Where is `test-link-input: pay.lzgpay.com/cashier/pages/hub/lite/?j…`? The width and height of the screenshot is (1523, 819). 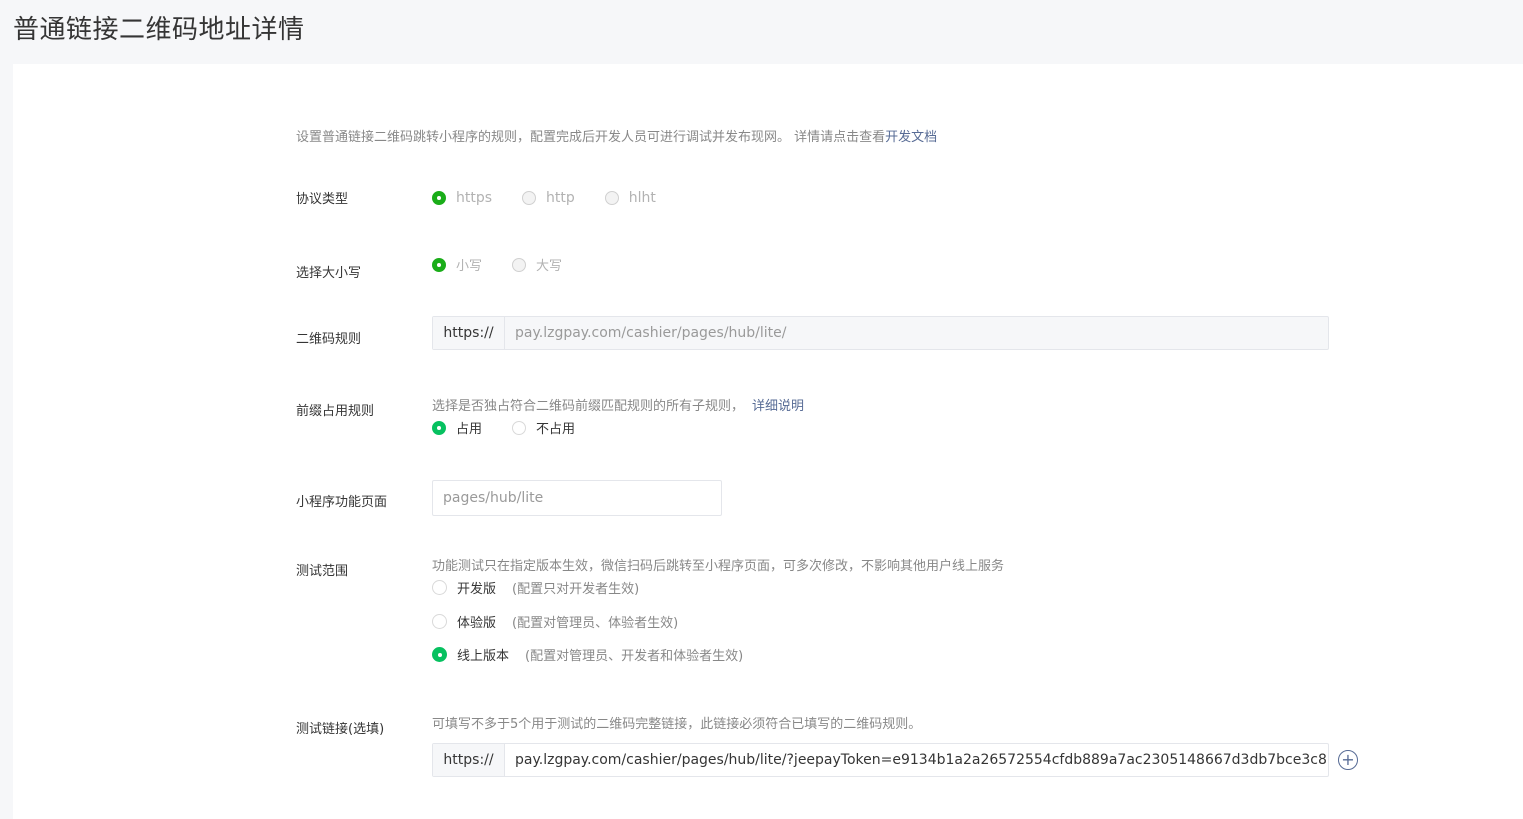
test-link-input: pay.lzgpay.com/cashier/pages/hub/lite/?j… is located at coordinates (916, 760).